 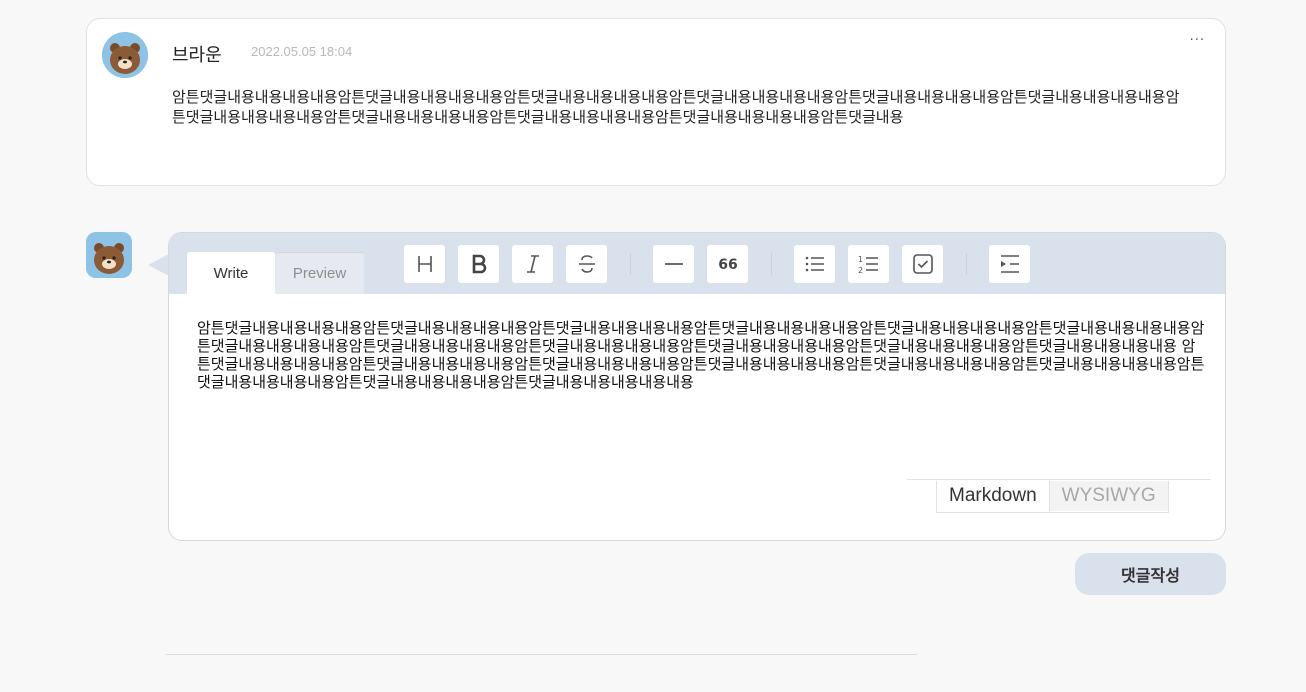 I want to click on ordered-list-icon: 12, so click(x=868, y=265).